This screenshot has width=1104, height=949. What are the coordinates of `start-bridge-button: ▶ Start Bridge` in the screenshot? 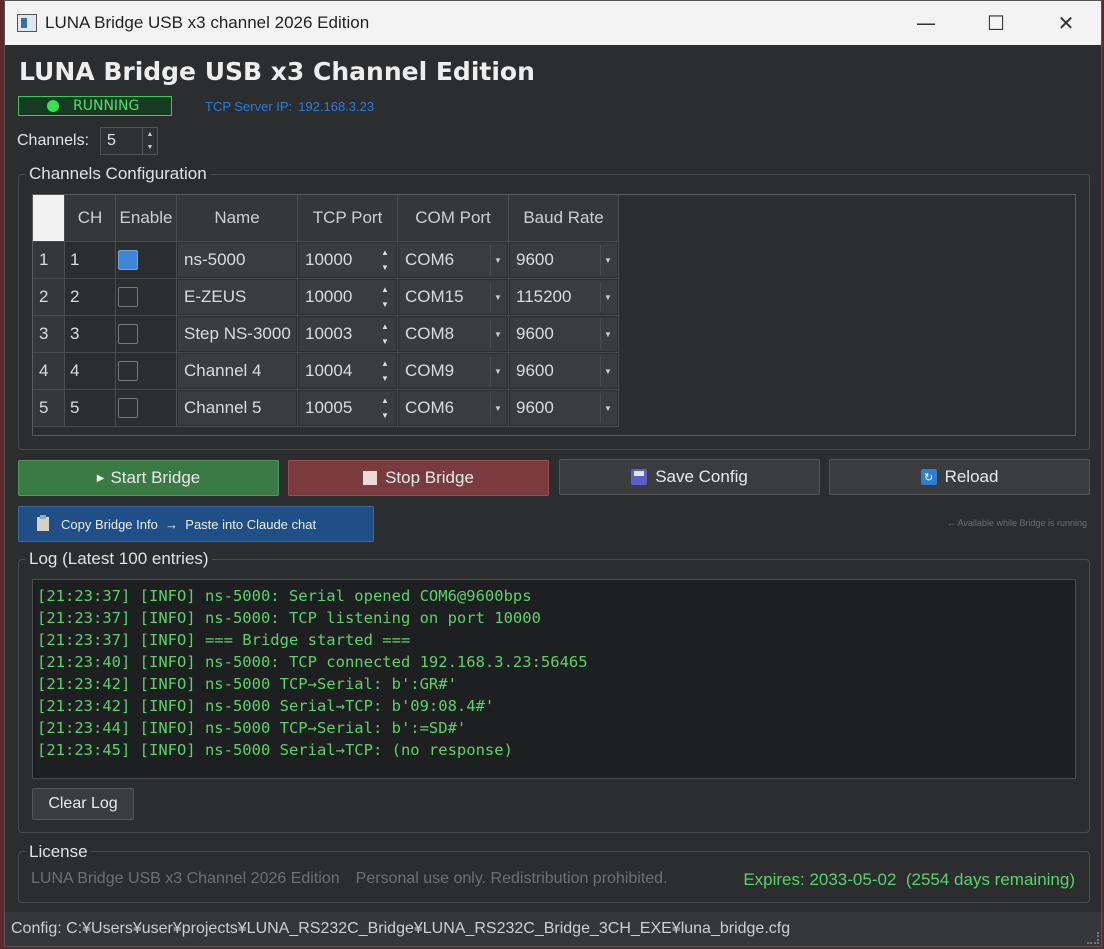 It's located at (148, 478).